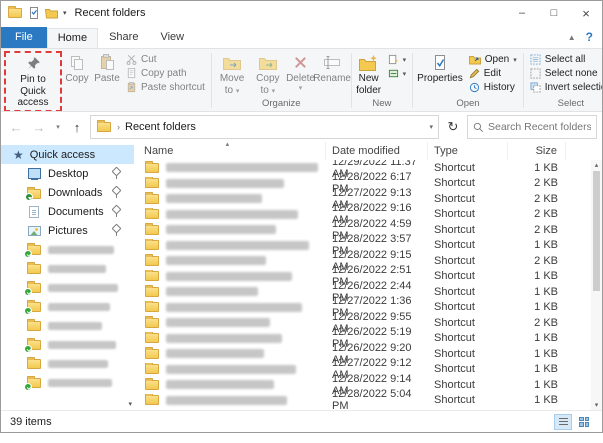  I want to click on quick-access-toolbar: ▾, so click(37, 13).